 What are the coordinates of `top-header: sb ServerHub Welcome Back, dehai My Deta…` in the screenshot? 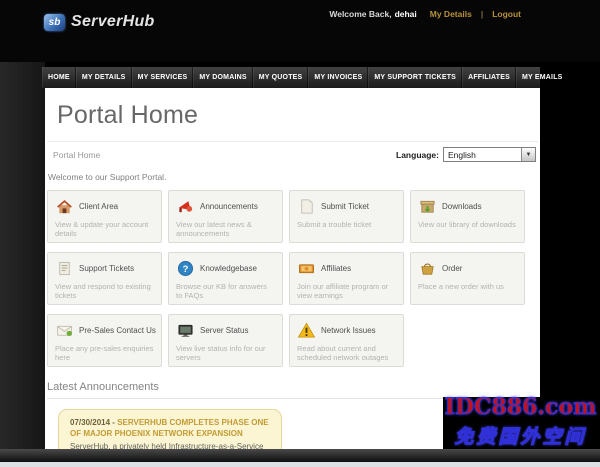 It's located at (300, 31).